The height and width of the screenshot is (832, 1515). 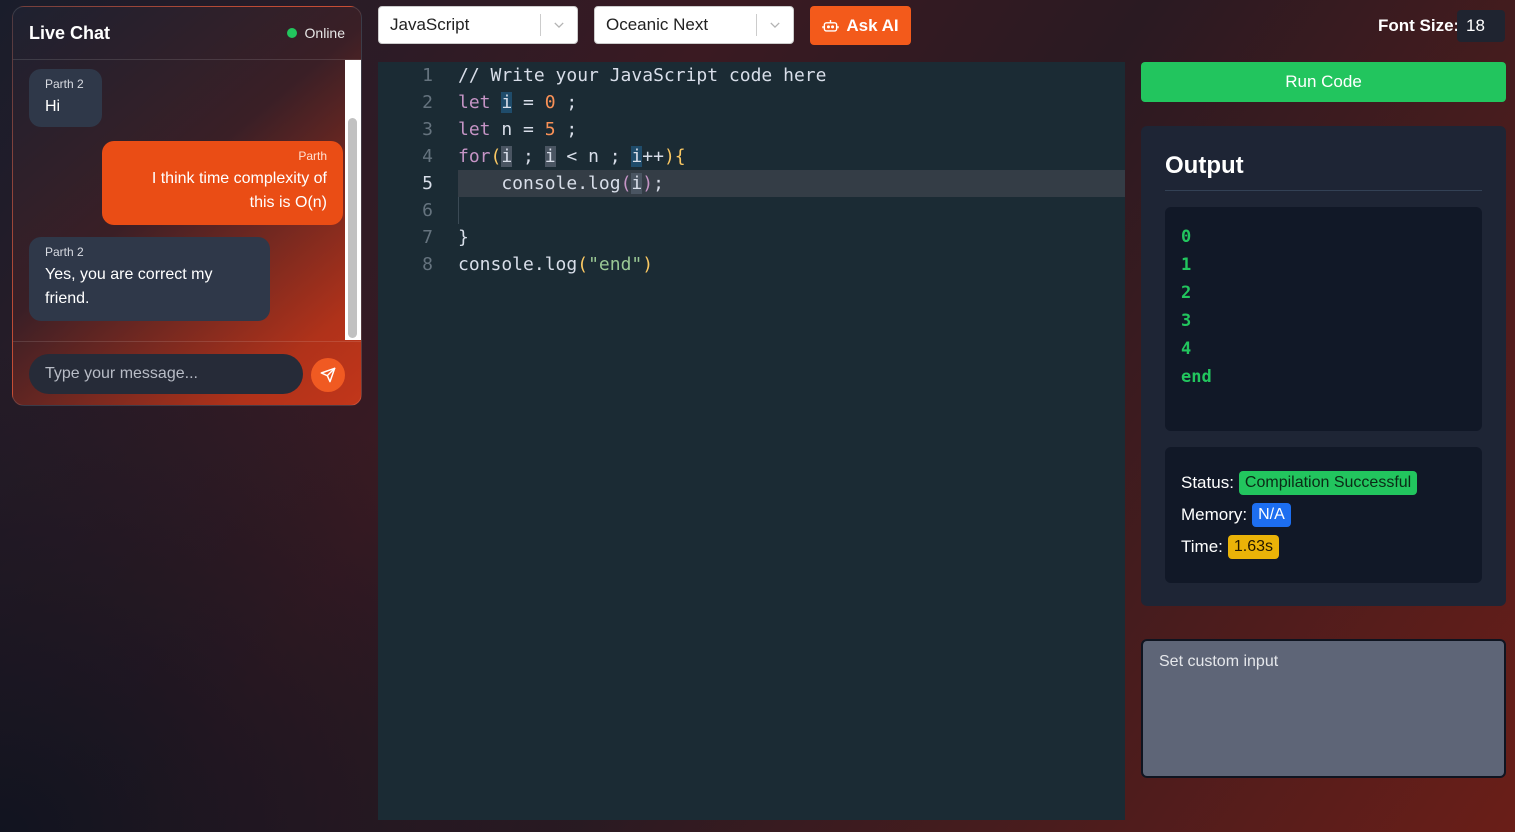 What do you see at coordinates (751, 156) in the screenshot?
I see `code-line: 4 for(i ; i < n ; i++){` at bounding box center [751, 156].